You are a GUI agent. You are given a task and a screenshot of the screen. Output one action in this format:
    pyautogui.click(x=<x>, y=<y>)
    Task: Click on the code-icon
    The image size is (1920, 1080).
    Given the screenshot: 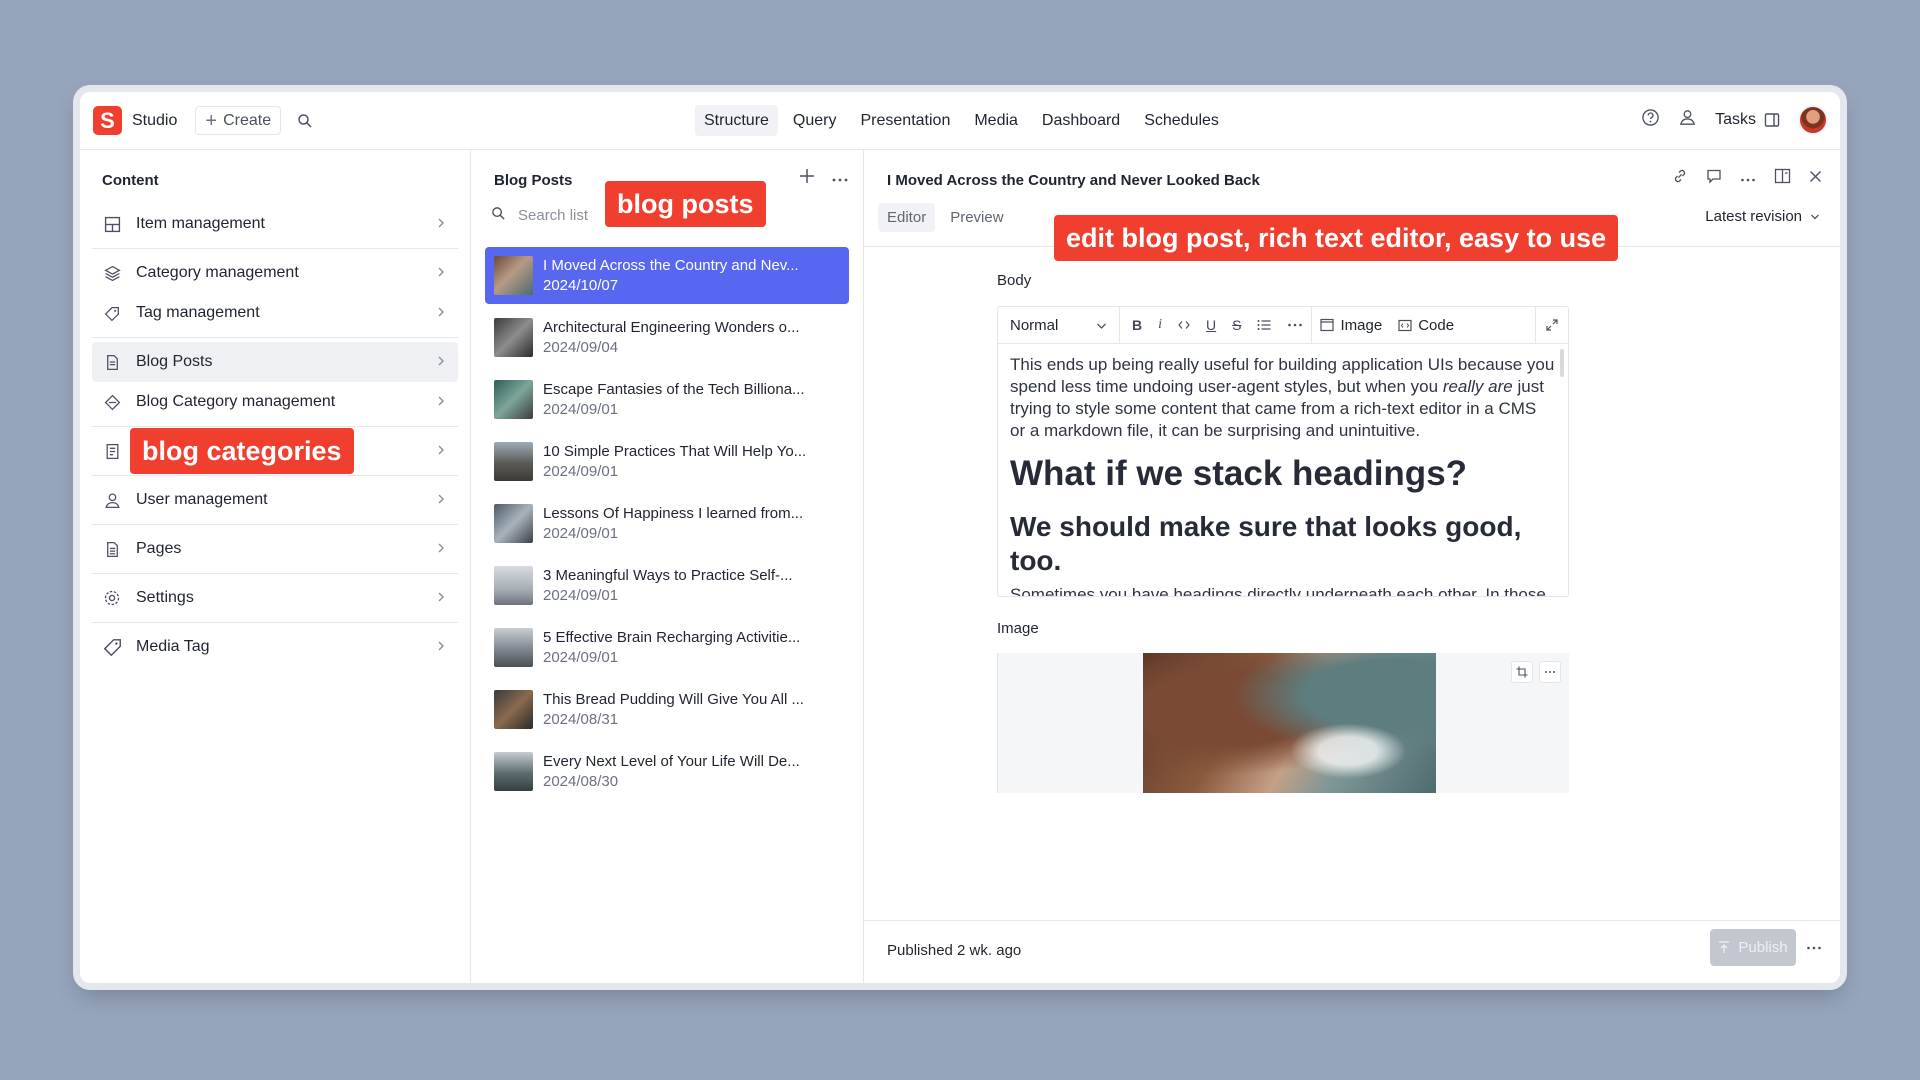 What is the action you would take?
    pyautogui.click(x=1405, y=325)
    